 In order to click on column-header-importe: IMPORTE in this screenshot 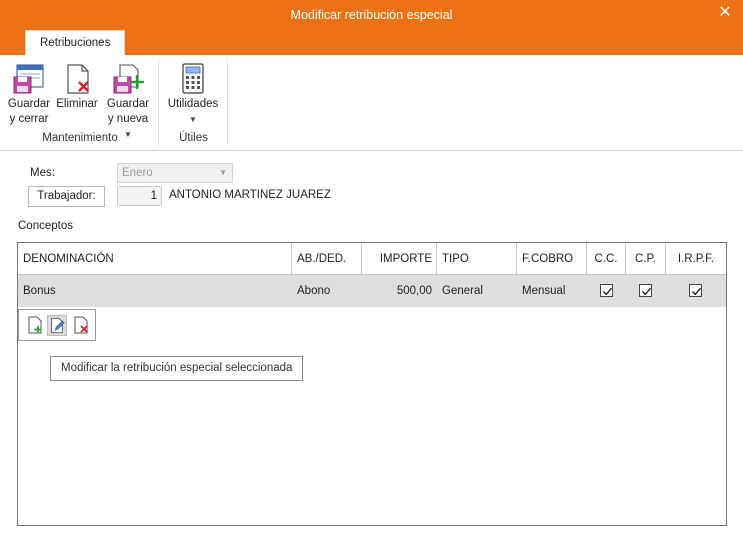, I will do `click(399, 259)`.